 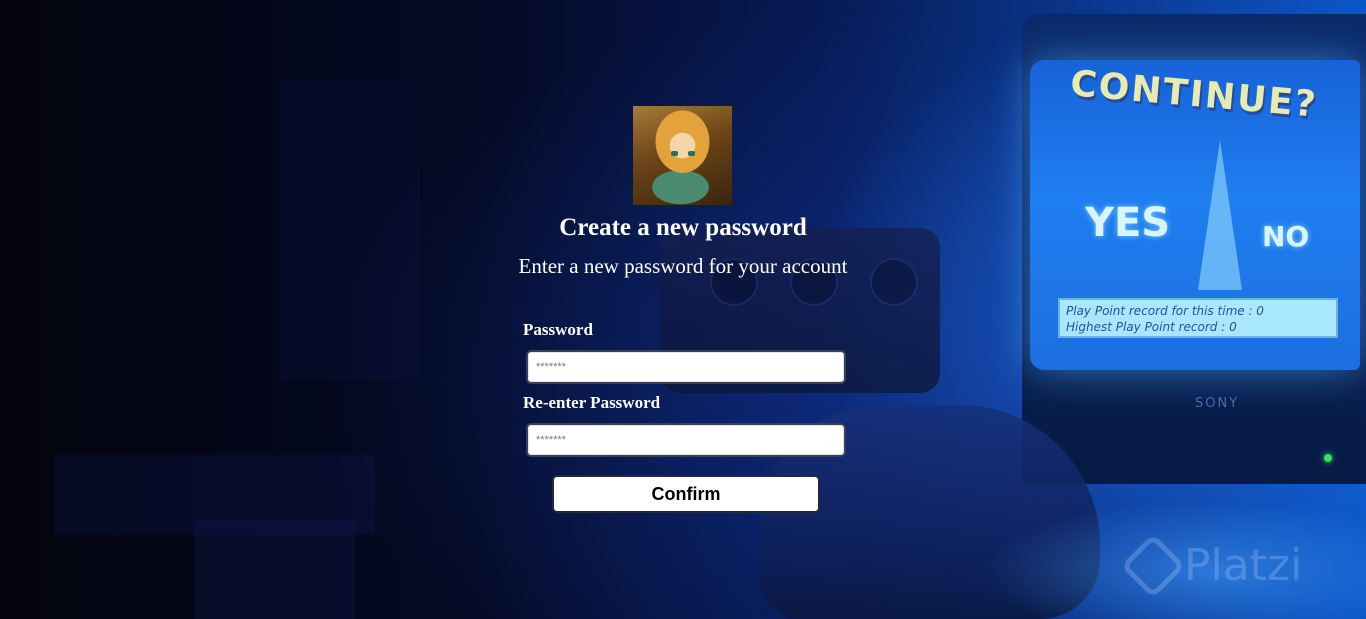 What do you see at coordinates (682, 155) in the screenshot?
I see `user-avatar` at bounding box center [682, 155].